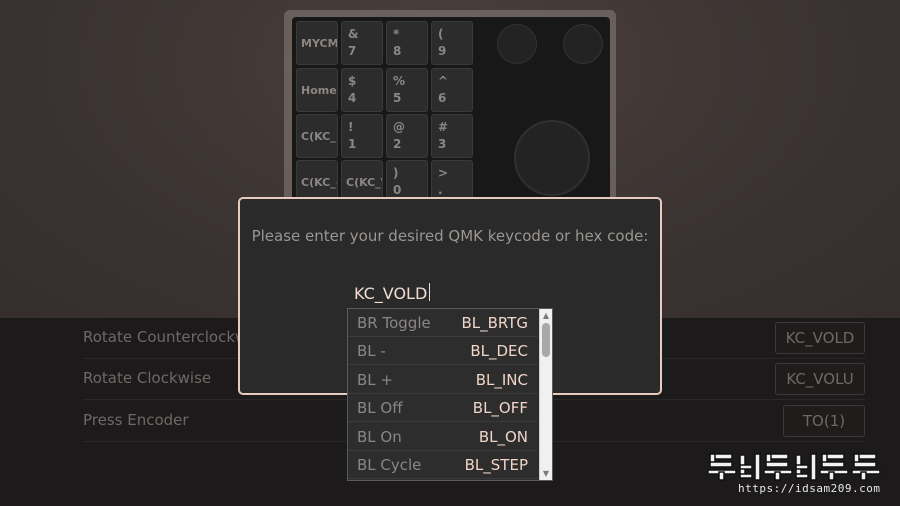  I want to click on keycode-button: TO(1), so click(824, 421).